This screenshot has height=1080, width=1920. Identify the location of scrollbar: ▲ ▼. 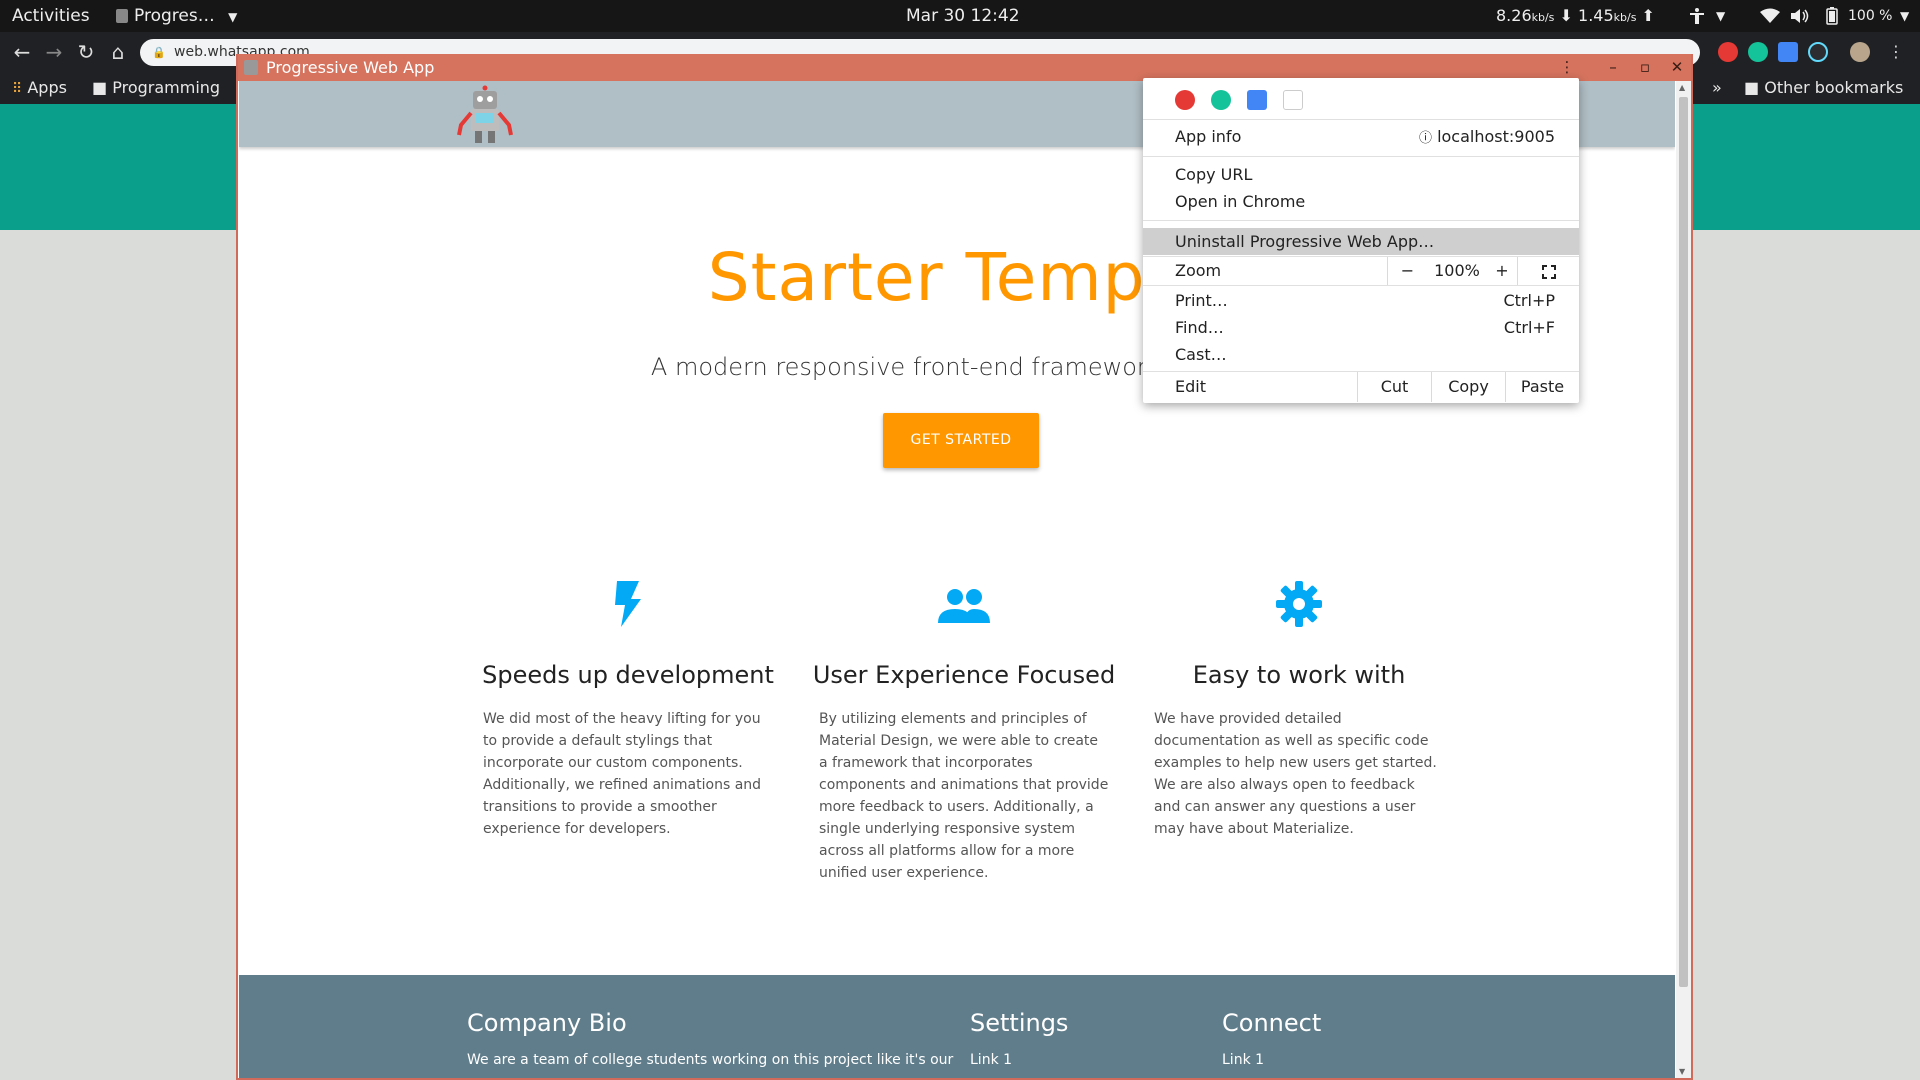
(1683, 579).